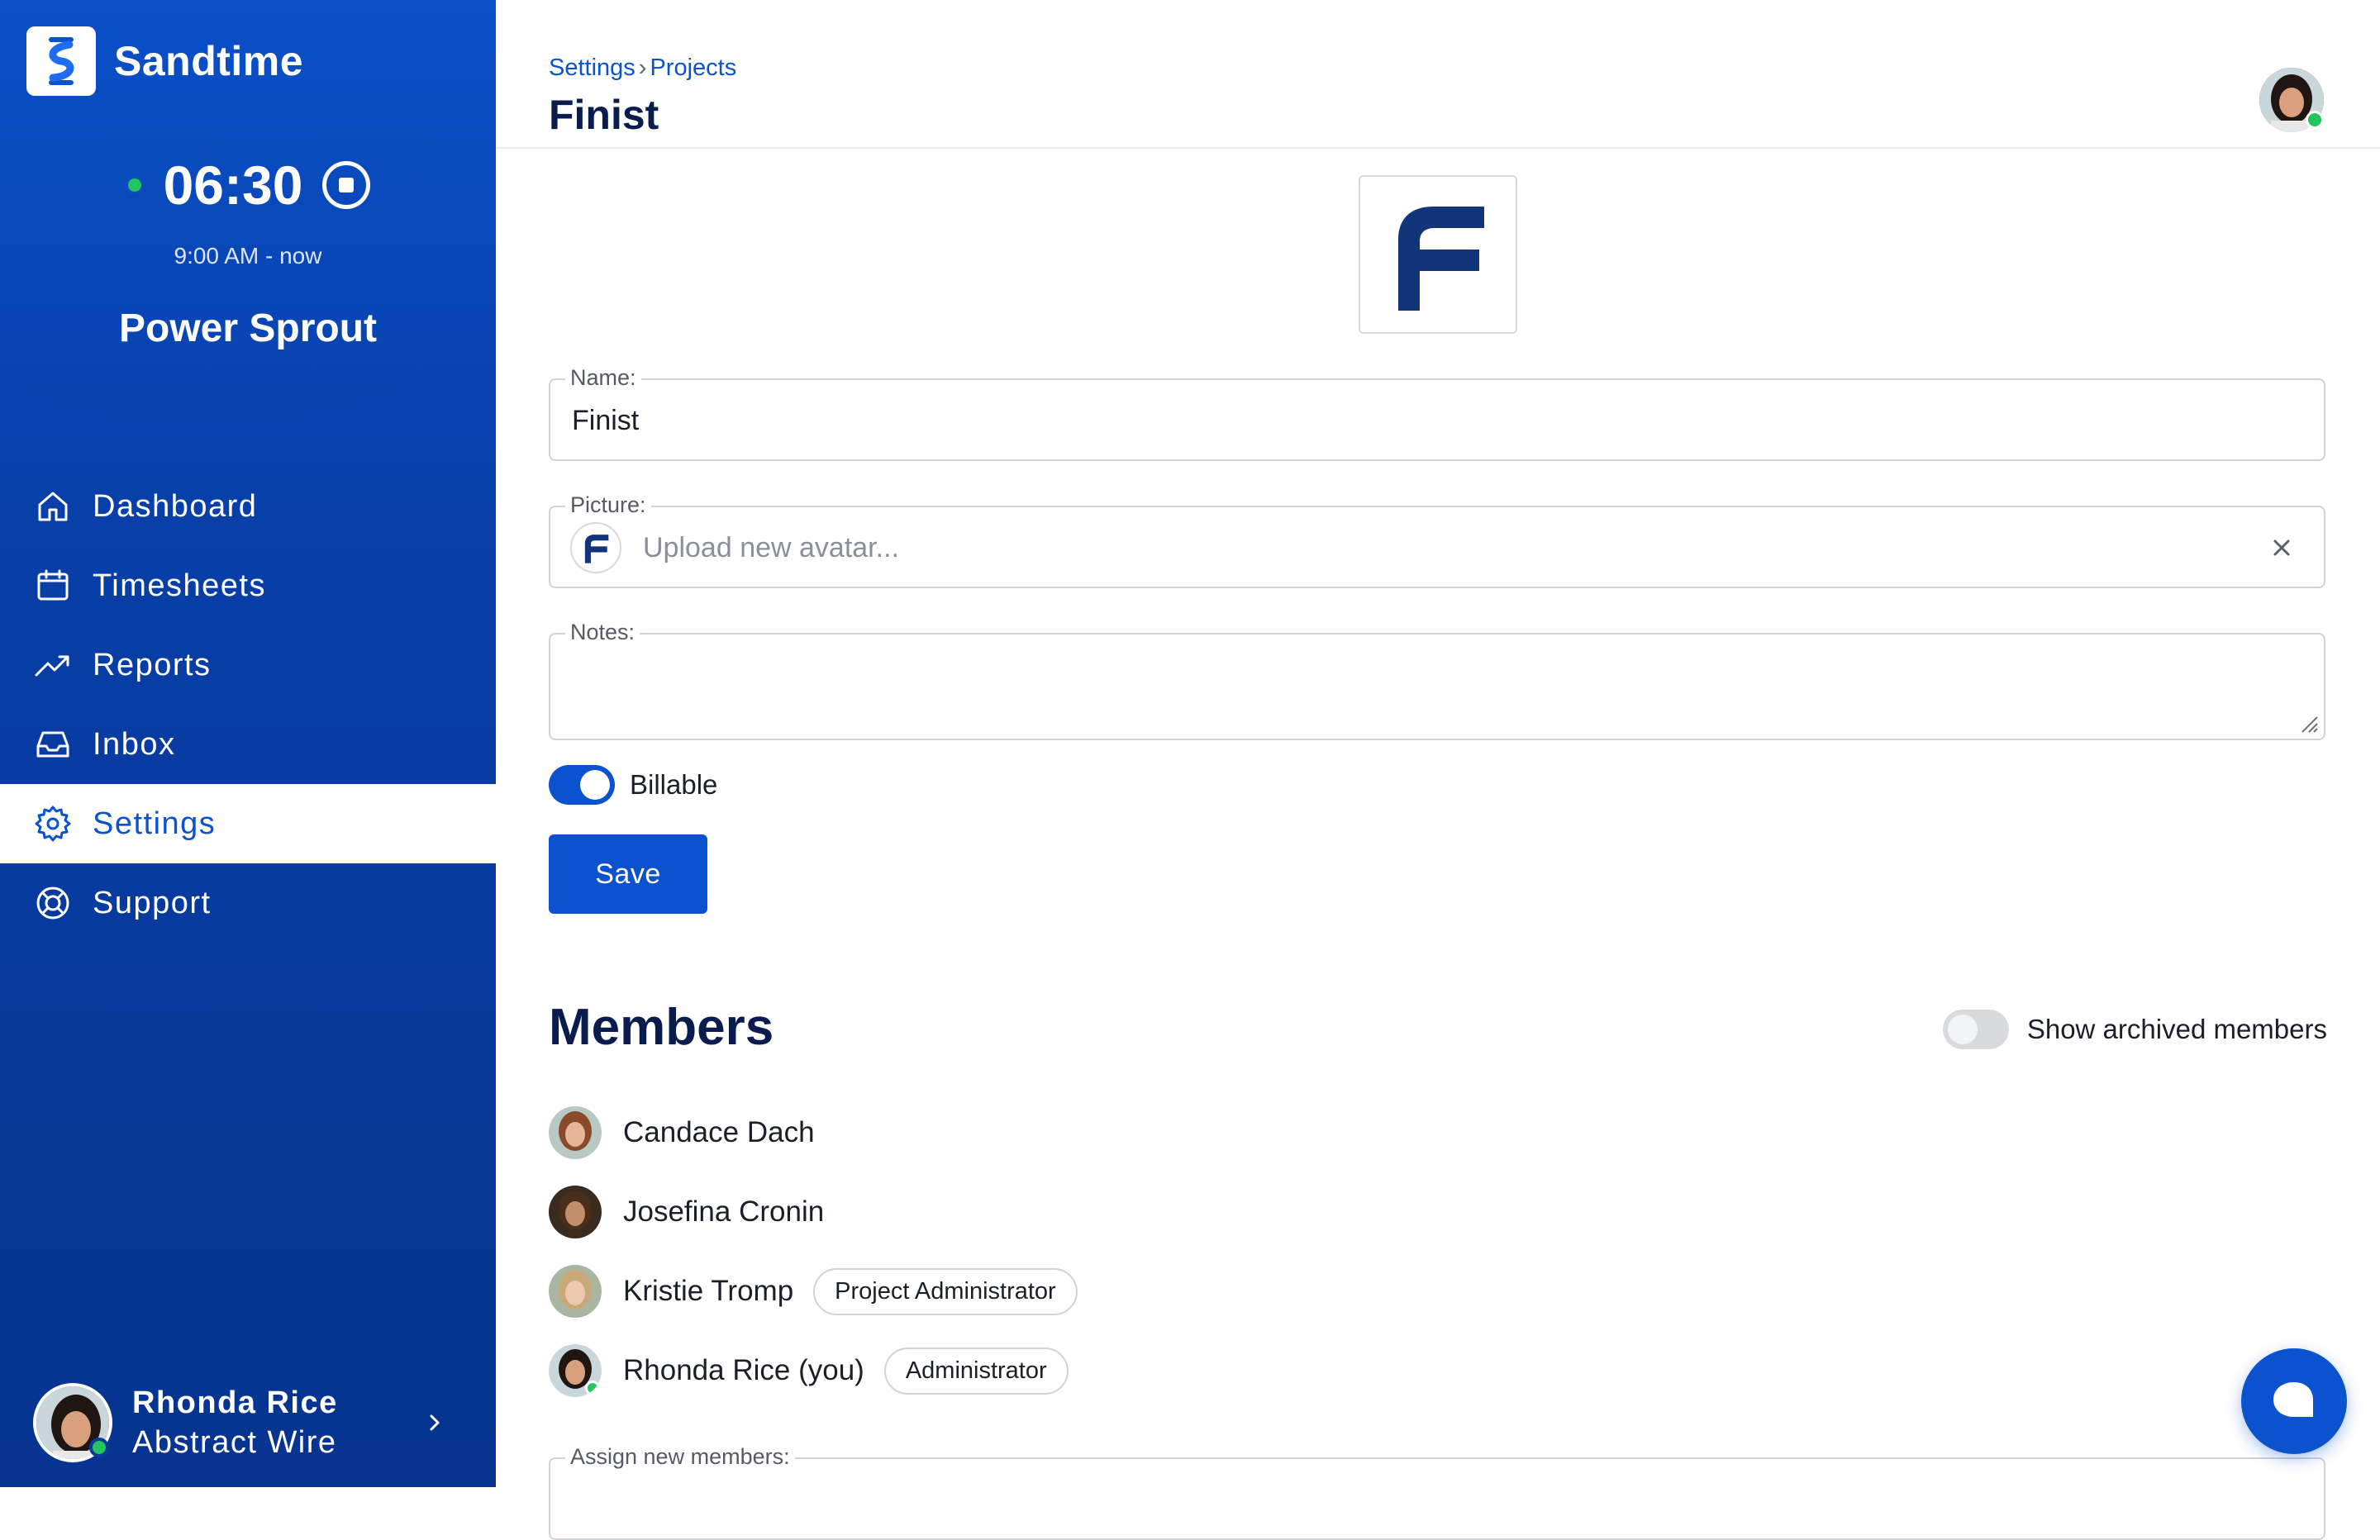 This screenshot has width=2380, height=1540. I want to click on close-icon, so click(2282, 548).